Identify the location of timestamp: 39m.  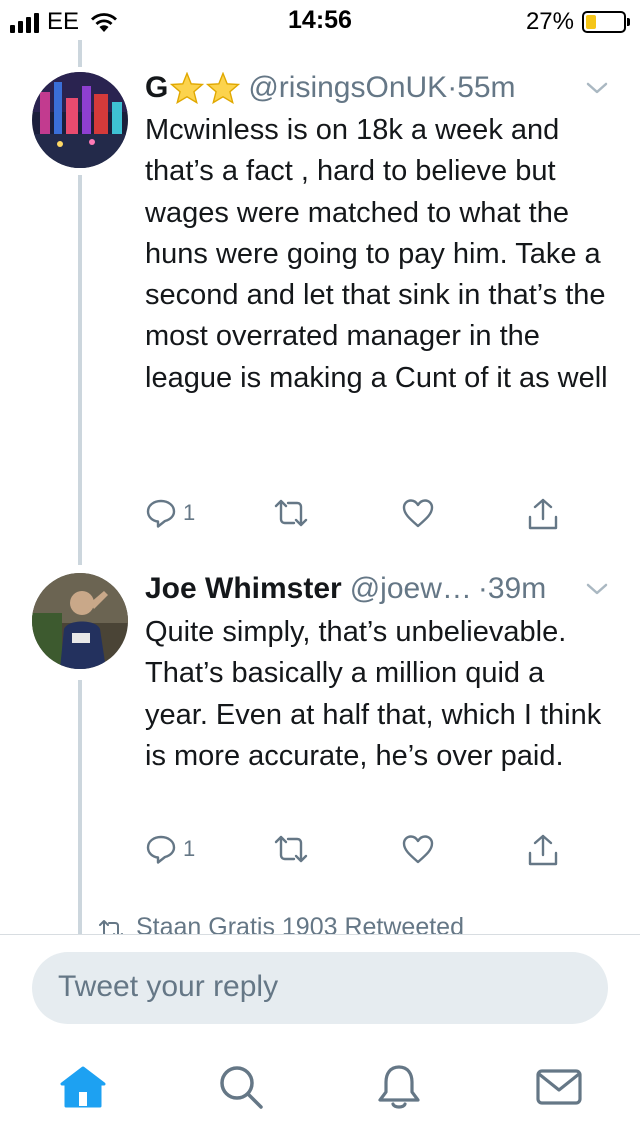
(517, 588).